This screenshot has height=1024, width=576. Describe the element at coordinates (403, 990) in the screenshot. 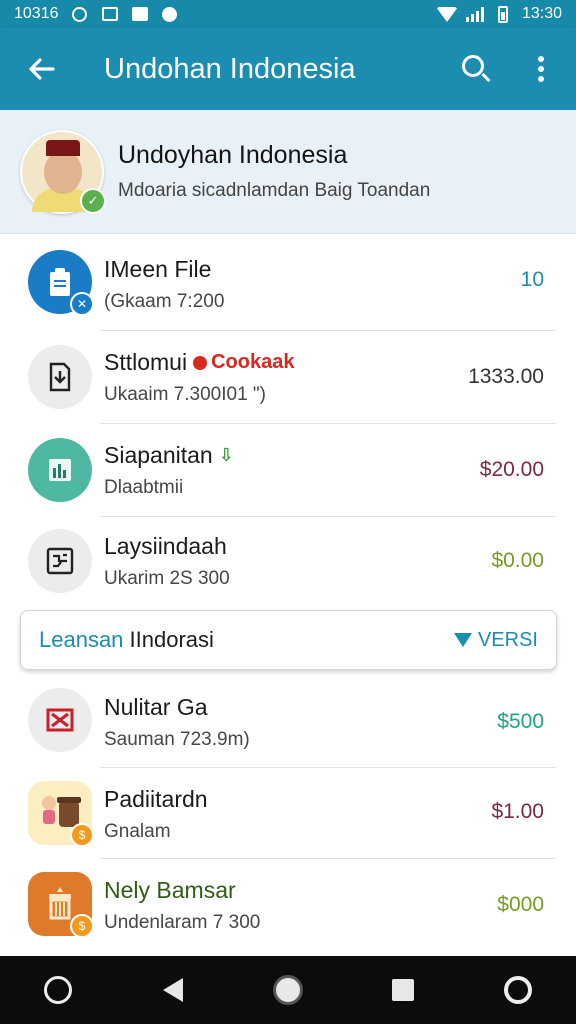

I see `recents-icon` at that location.